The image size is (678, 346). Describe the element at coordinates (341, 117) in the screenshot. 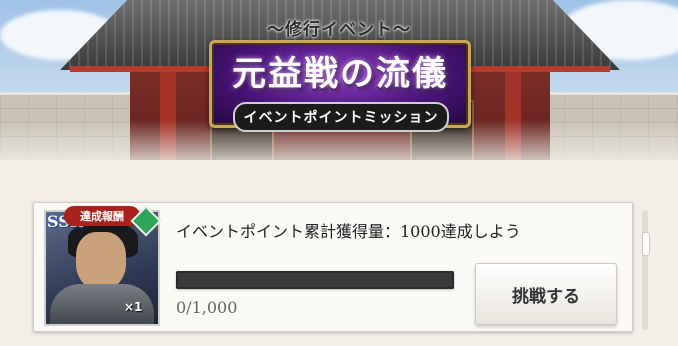

I see `banner-subtitle: イベントポイントミッション` at that location.